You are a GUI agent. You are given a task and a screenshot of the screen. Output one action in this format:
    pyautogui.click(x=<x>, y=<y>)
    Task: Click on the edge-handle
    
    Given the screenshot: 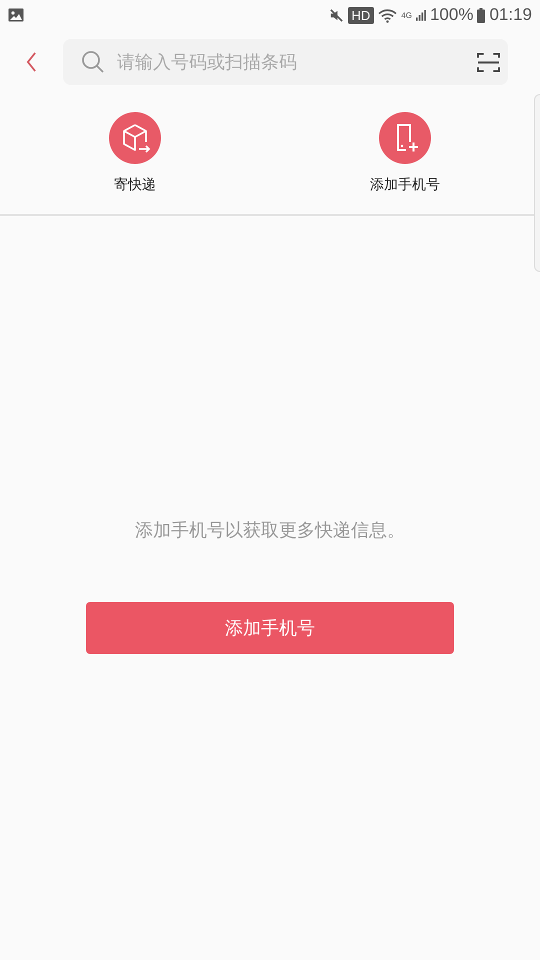 What is the action you would take?
    pyautogui.click(x=537, y=183)
    